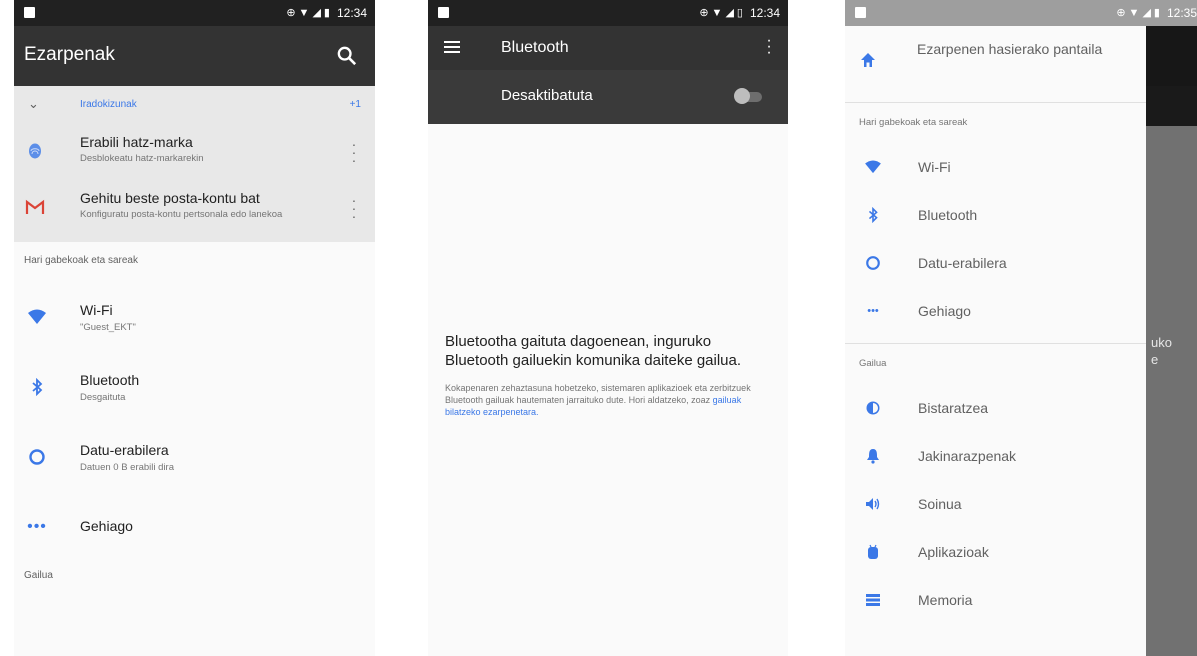 The width and height of the screenshot is (1197, 656). I want to click on clock: 12:35, so click(1181, 13).